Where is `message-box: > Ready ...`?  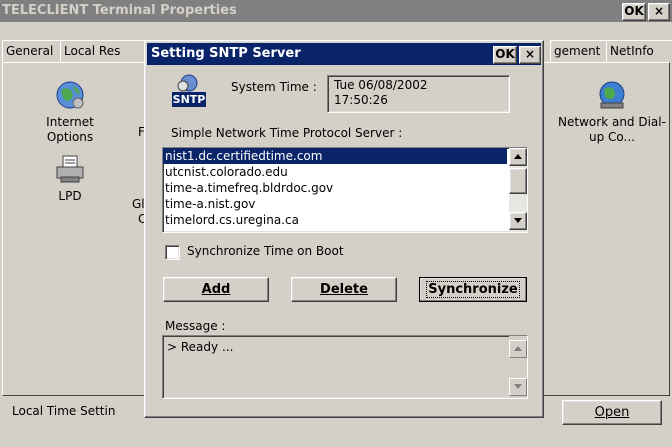
message-box: > Ready ... is located at coordinates (345, 367).